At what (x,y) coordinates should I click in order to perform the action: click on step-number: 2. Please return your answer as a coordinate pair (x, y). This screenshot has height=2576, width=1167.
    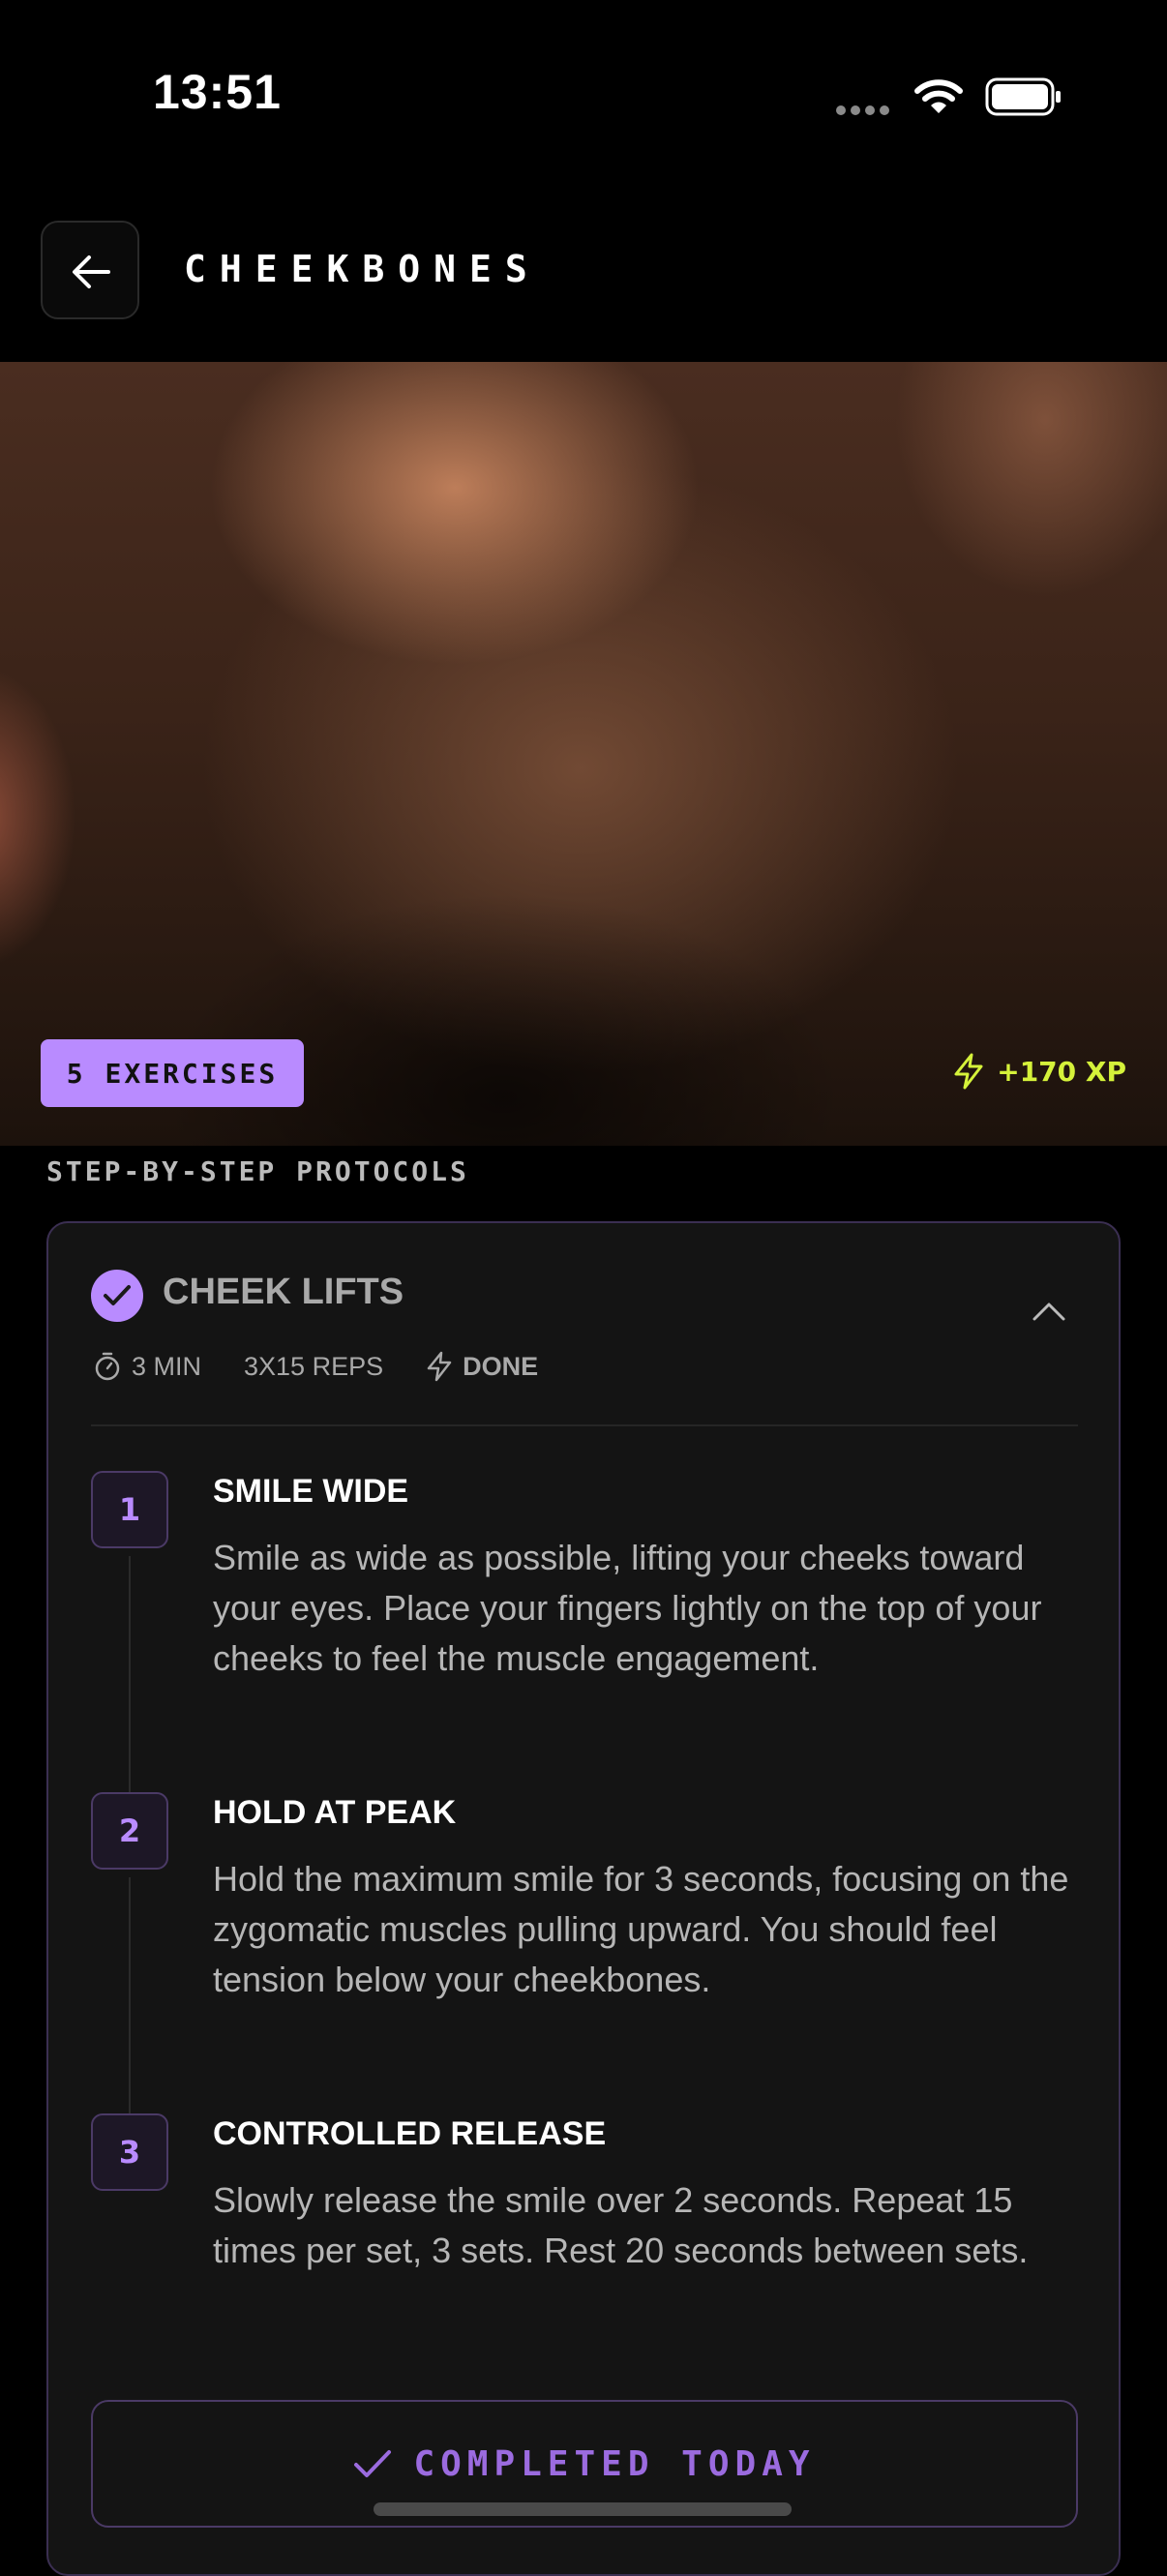
    Looking at the image, I should click on (129, 1831).